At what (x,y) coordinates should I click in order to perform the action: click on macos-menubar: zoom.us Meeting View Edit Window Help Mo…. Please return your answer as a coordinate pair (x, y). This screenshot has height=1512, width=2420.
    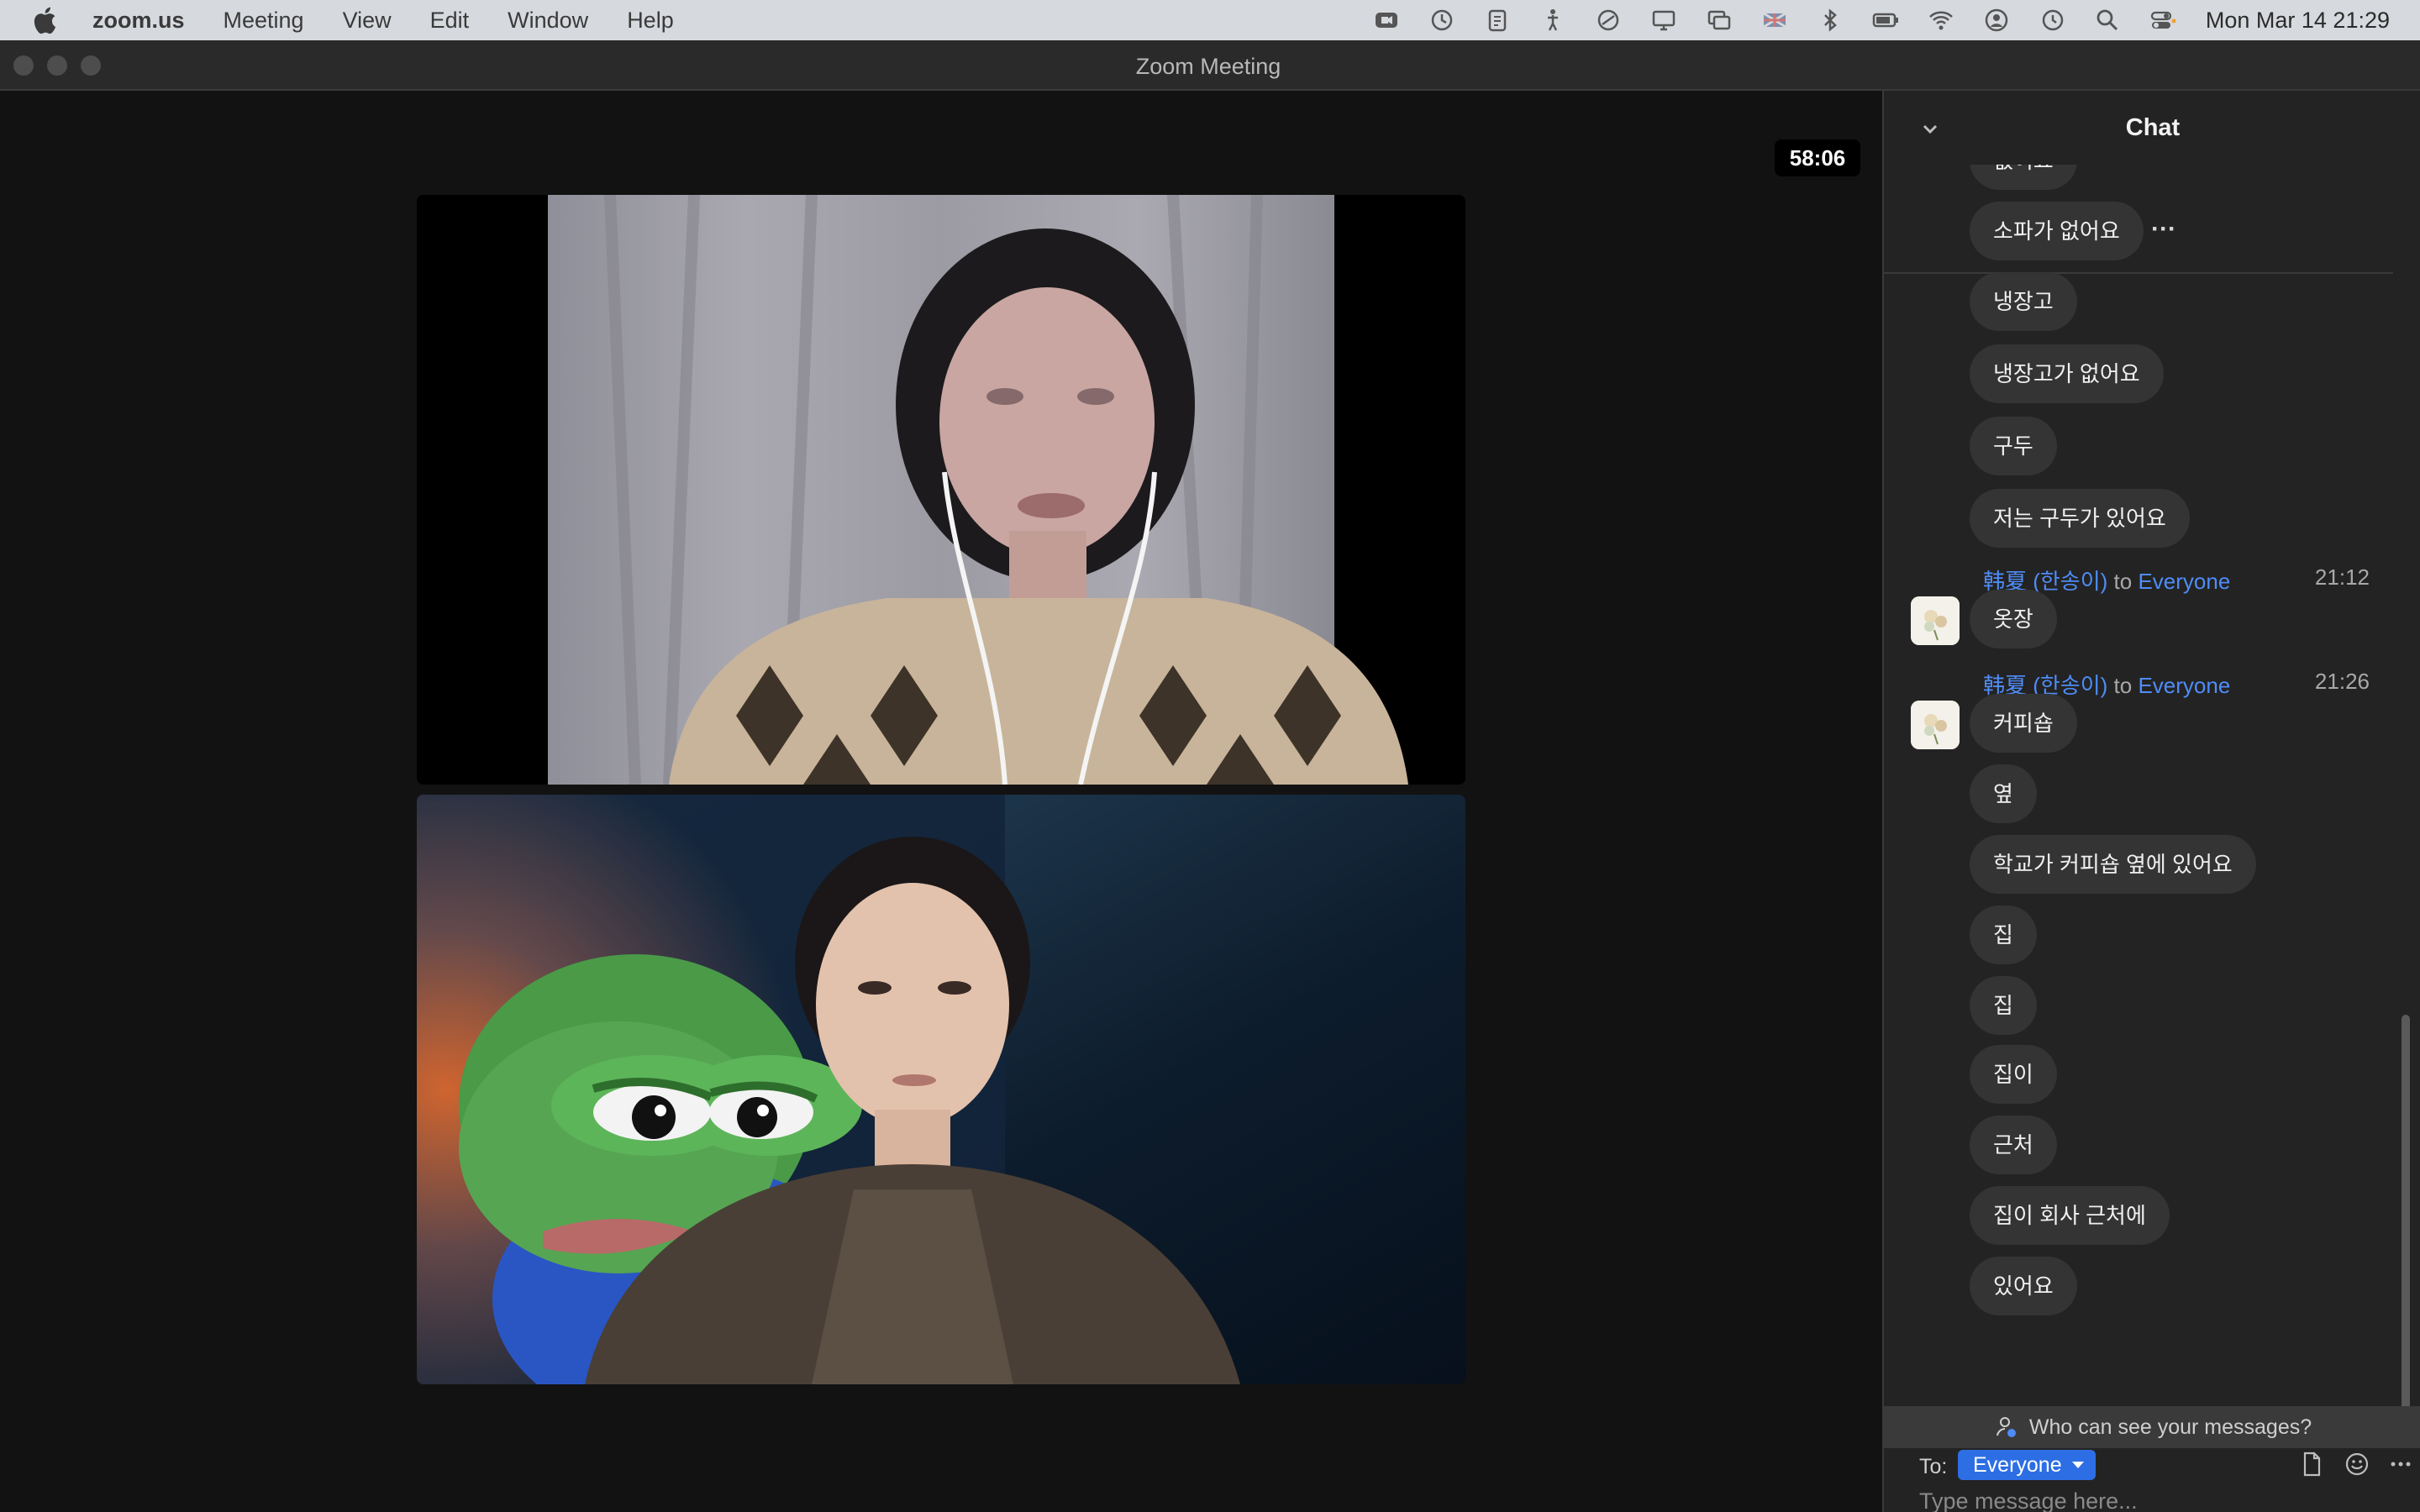
    Looking at the image, I should click on (1210, 20).